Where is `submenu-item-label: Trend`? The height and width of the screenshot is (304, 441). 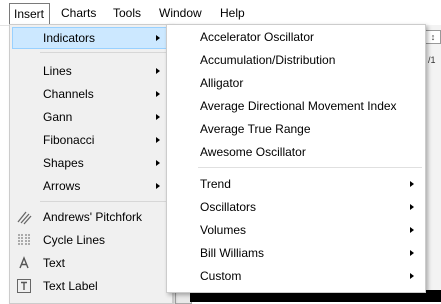
submenu-item-label: Trend is located at coordinates (215, 184).